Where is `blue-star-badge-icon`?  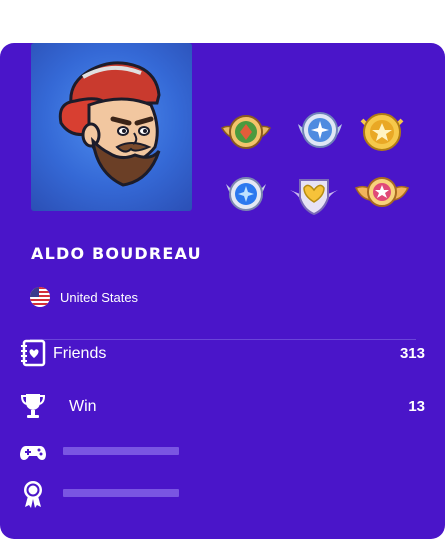 blue-star-badge-icon is located at coordinates (320, 132).